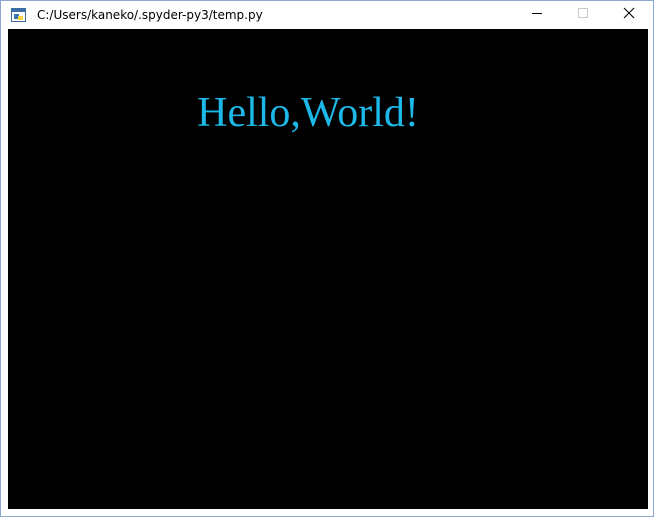 Image resolution: width=654 pixels, height=517 pixels. I want to click on close-icon, so click(629, 15).